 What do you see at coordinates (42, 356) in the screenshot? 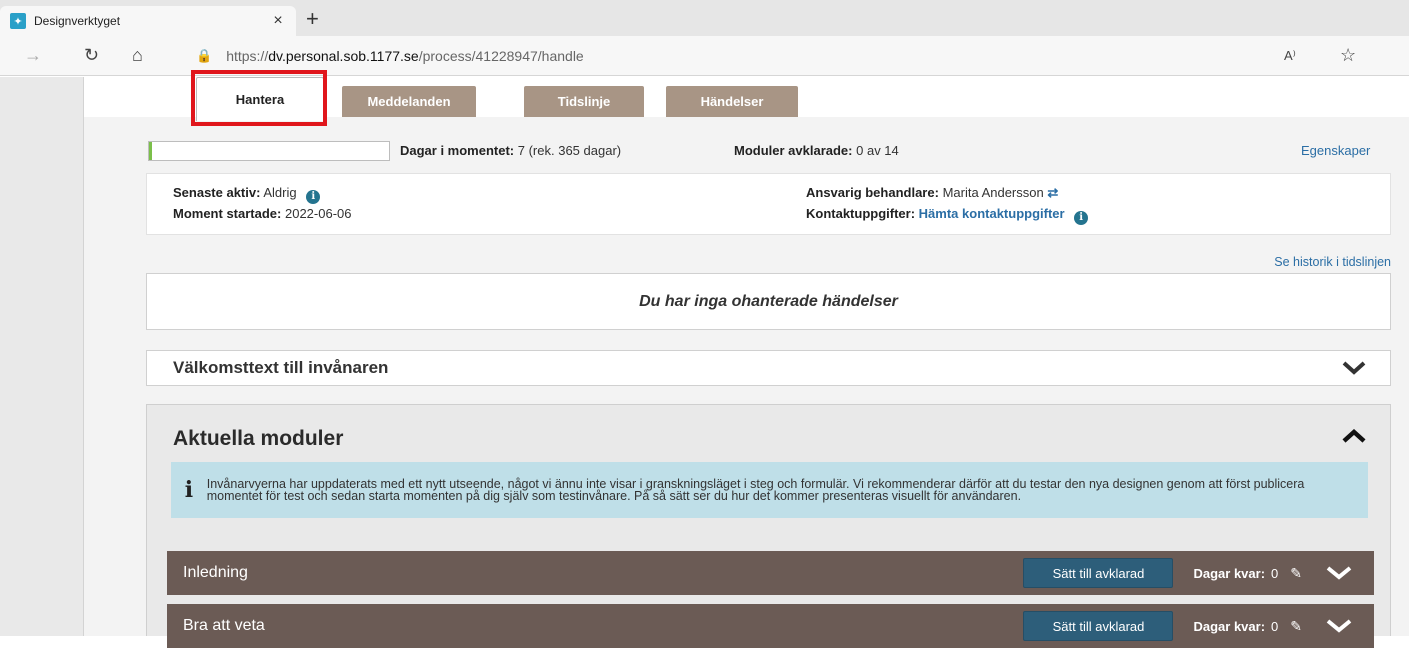
I see `left-gutter` at bounding box center [42, 356].